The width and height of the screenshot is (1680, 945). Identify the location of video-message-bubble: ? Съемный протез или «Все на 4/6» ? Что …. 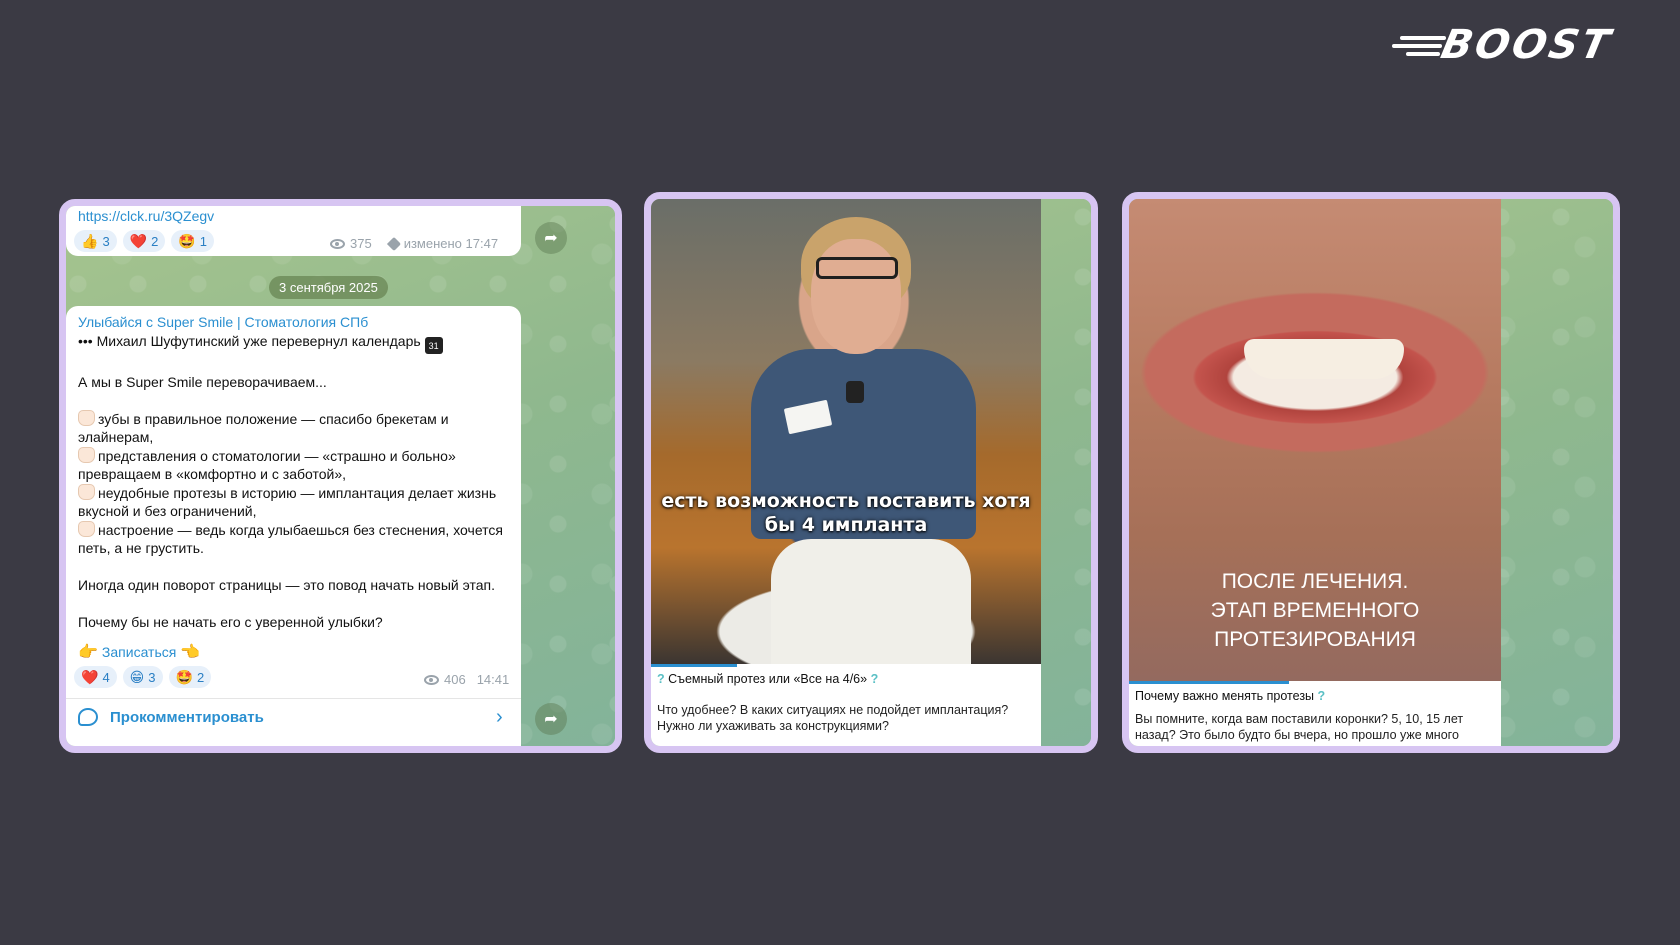
(846, 705).